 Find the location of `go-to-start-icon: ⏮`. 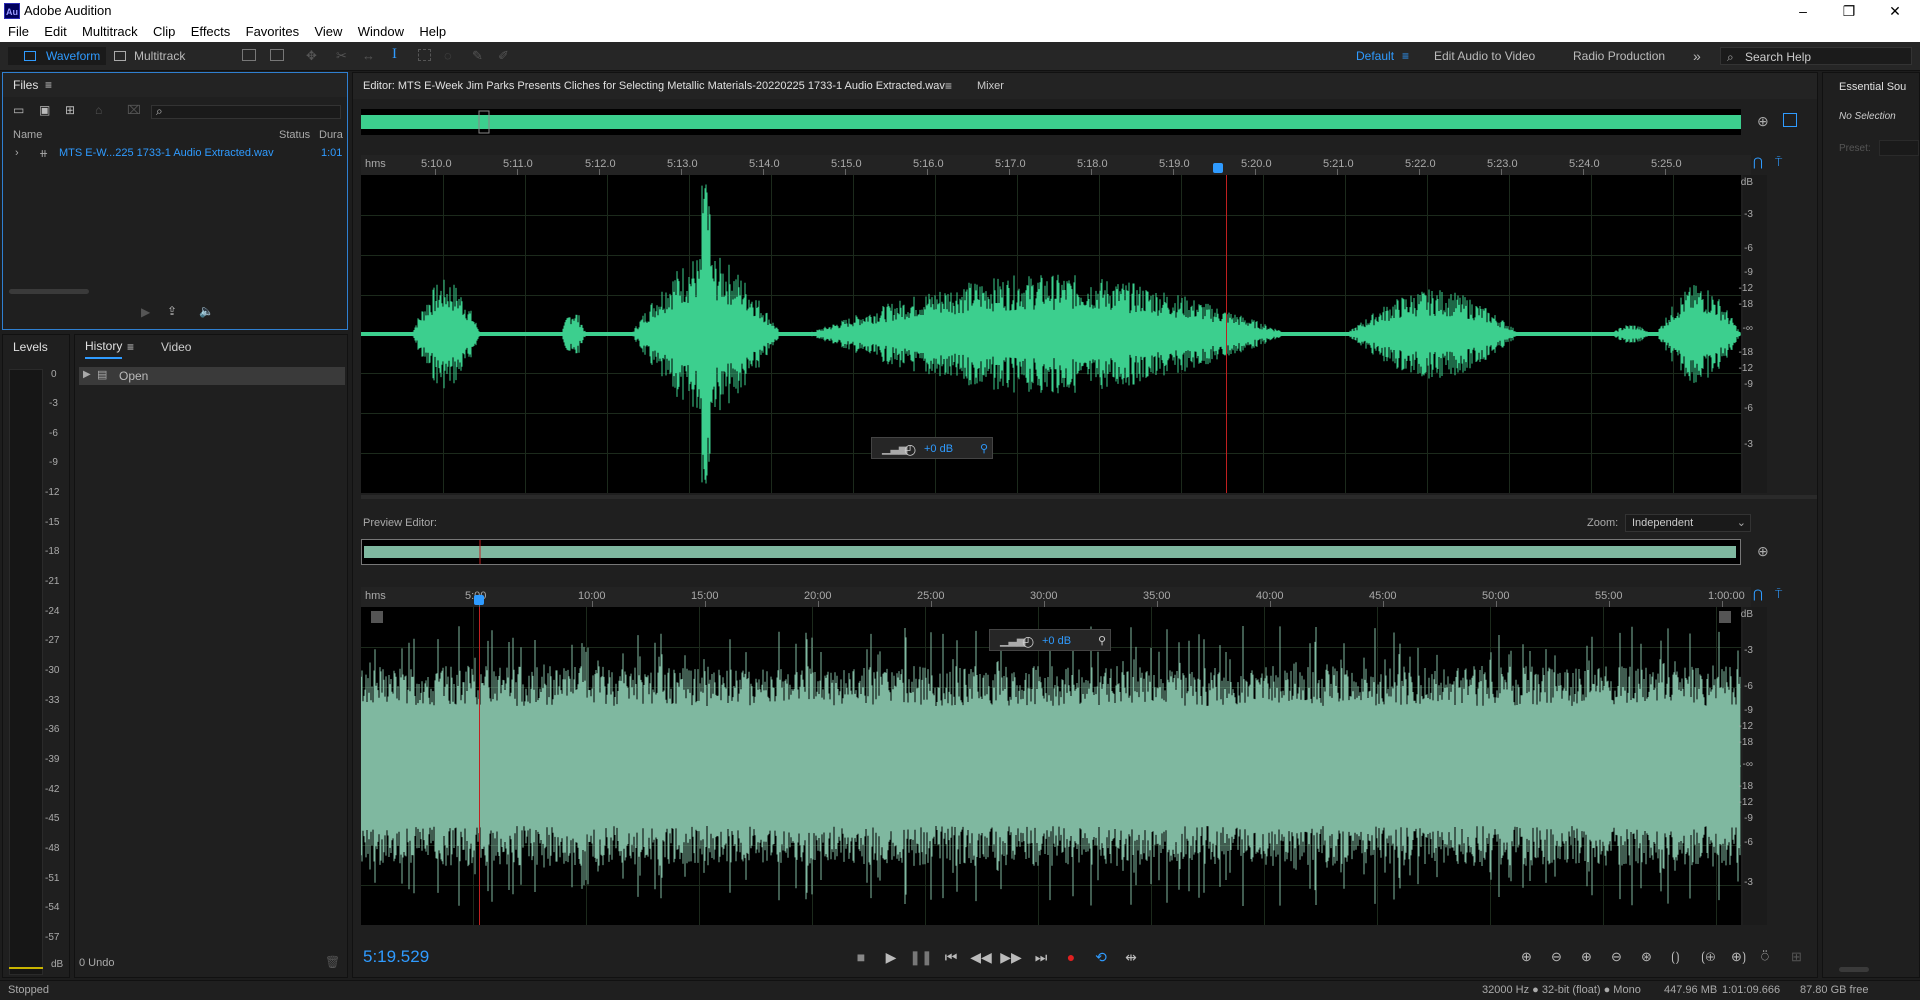

go-to-start-icon: ⏮ is located at coordinates (951, 957).